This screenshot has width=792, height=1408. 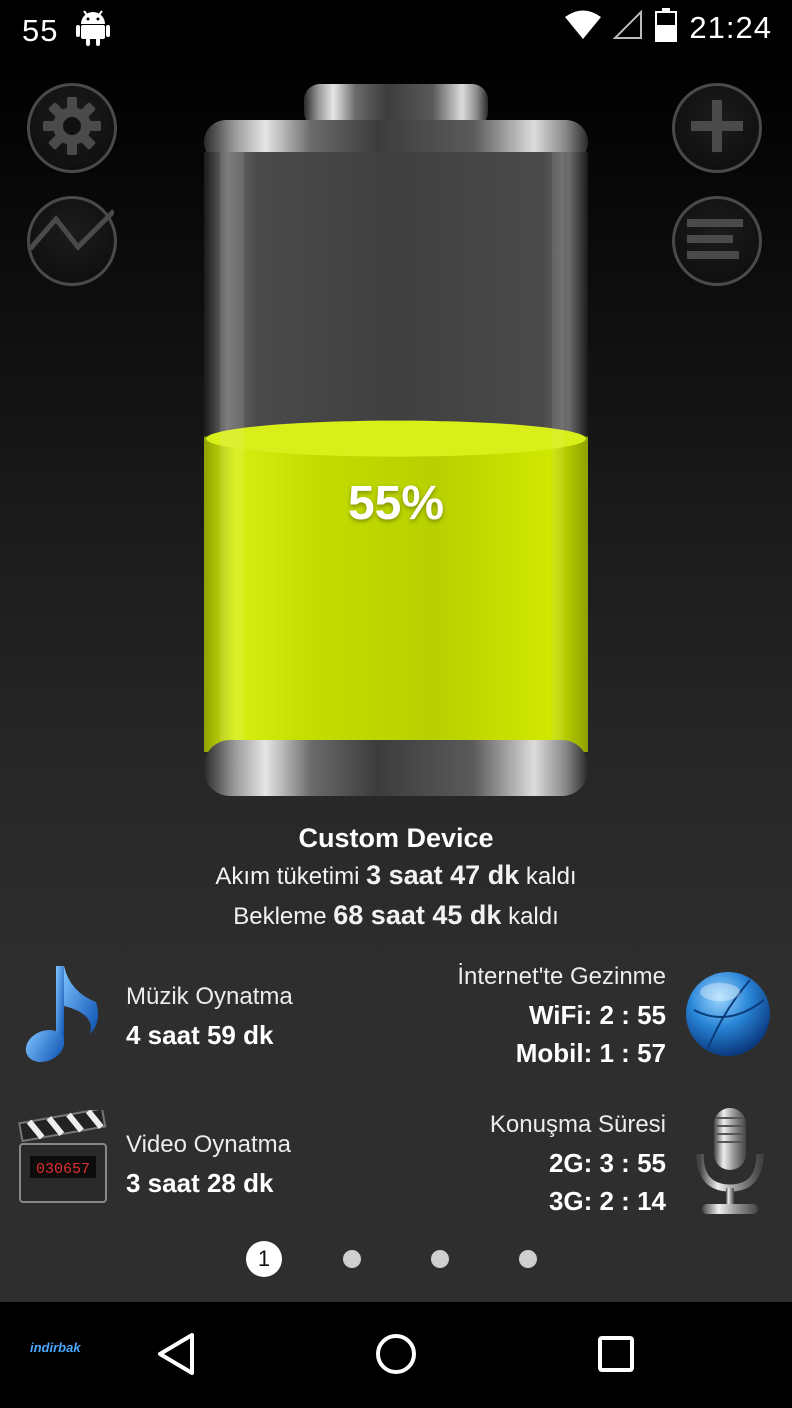 What do you see at coordinates (40, 30) in the screenshot?
I see `status-battery-number: 55` at bounding box center [40, 30].